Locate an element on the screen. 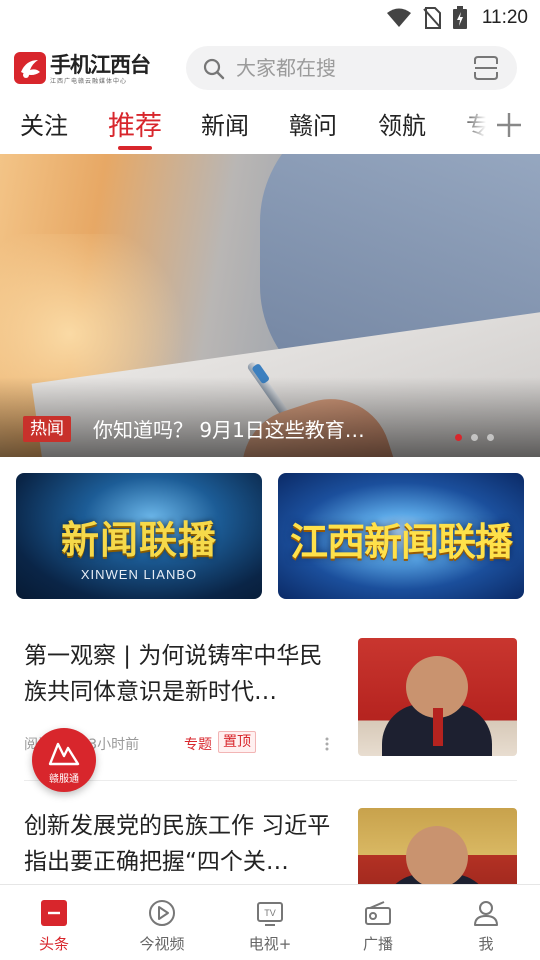  nav-tv: TV 电视+ is located at coordinates (270, 922).